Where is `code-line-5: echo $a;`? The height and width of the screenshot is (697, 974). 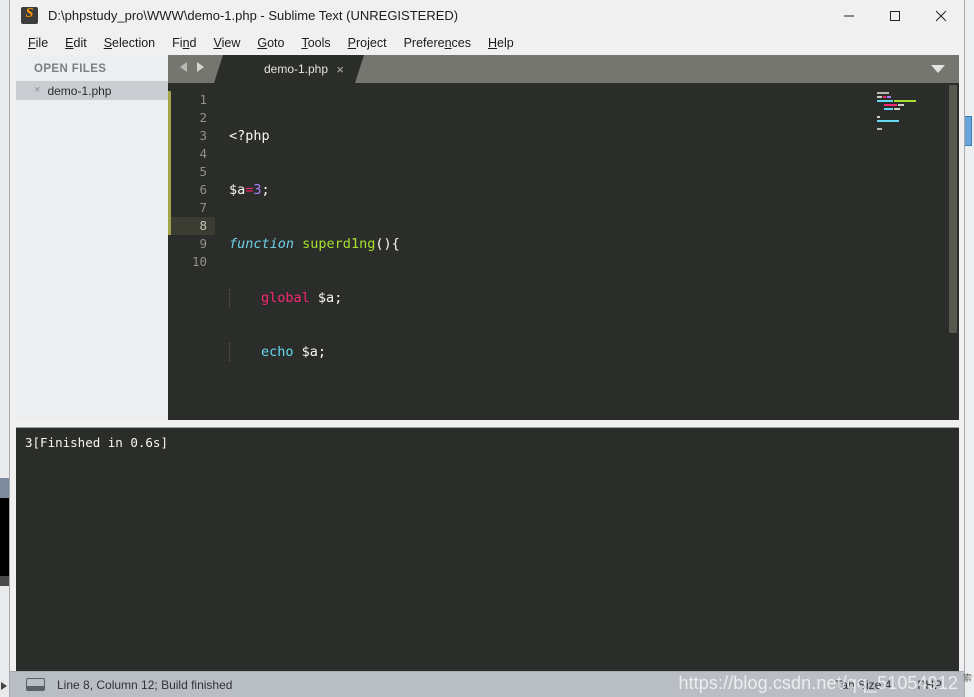
code-line-5: echo $a; is located at coordinates (549, 352).